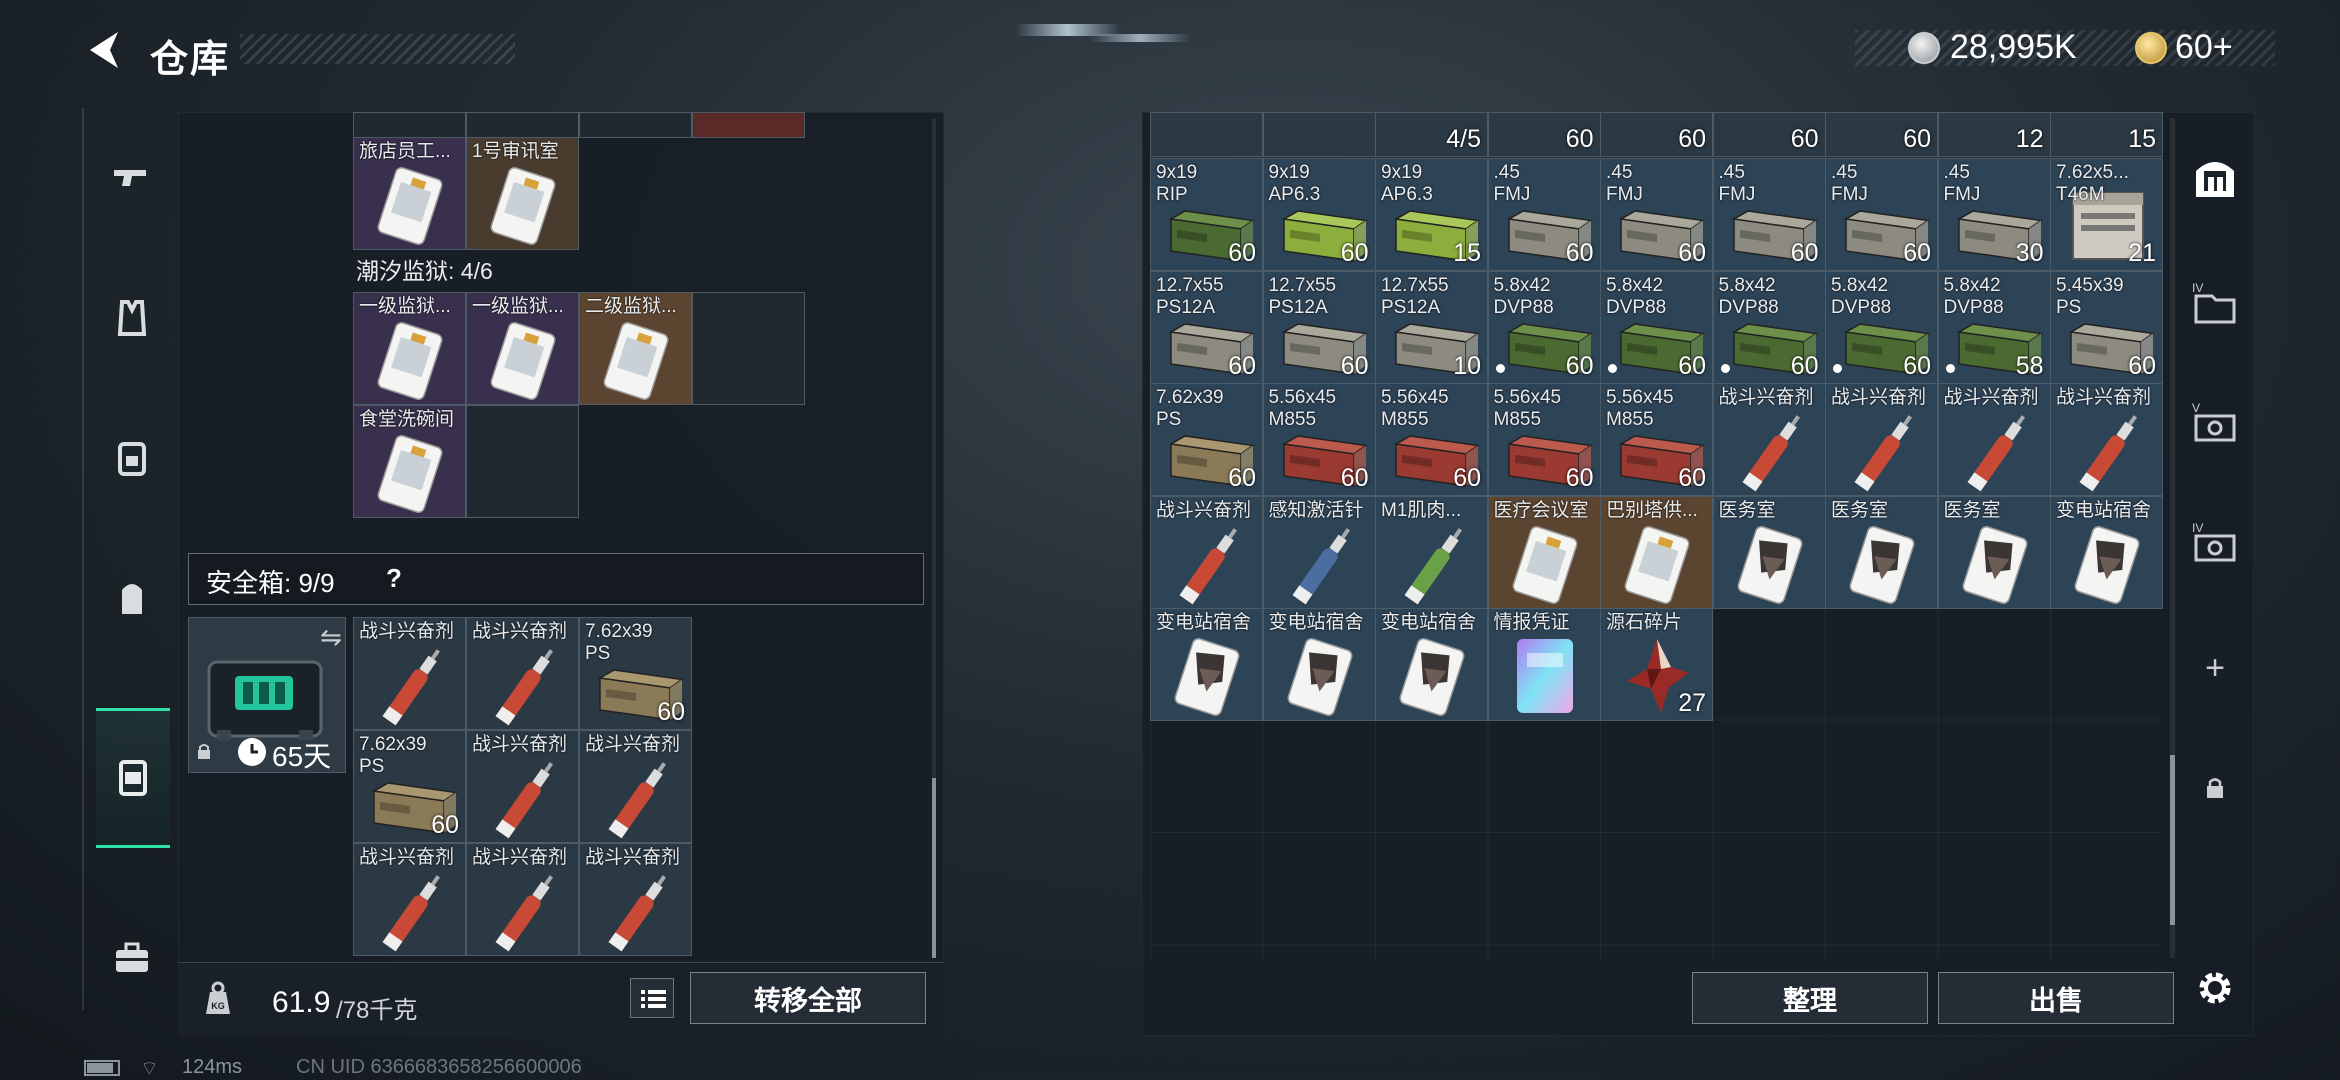 This screenshot has height=1080, width=2340. What do you see at coordinates (2056, 998) in the screenshot?
I see `sell-button: 出售` at bounding box center [2056, 998].